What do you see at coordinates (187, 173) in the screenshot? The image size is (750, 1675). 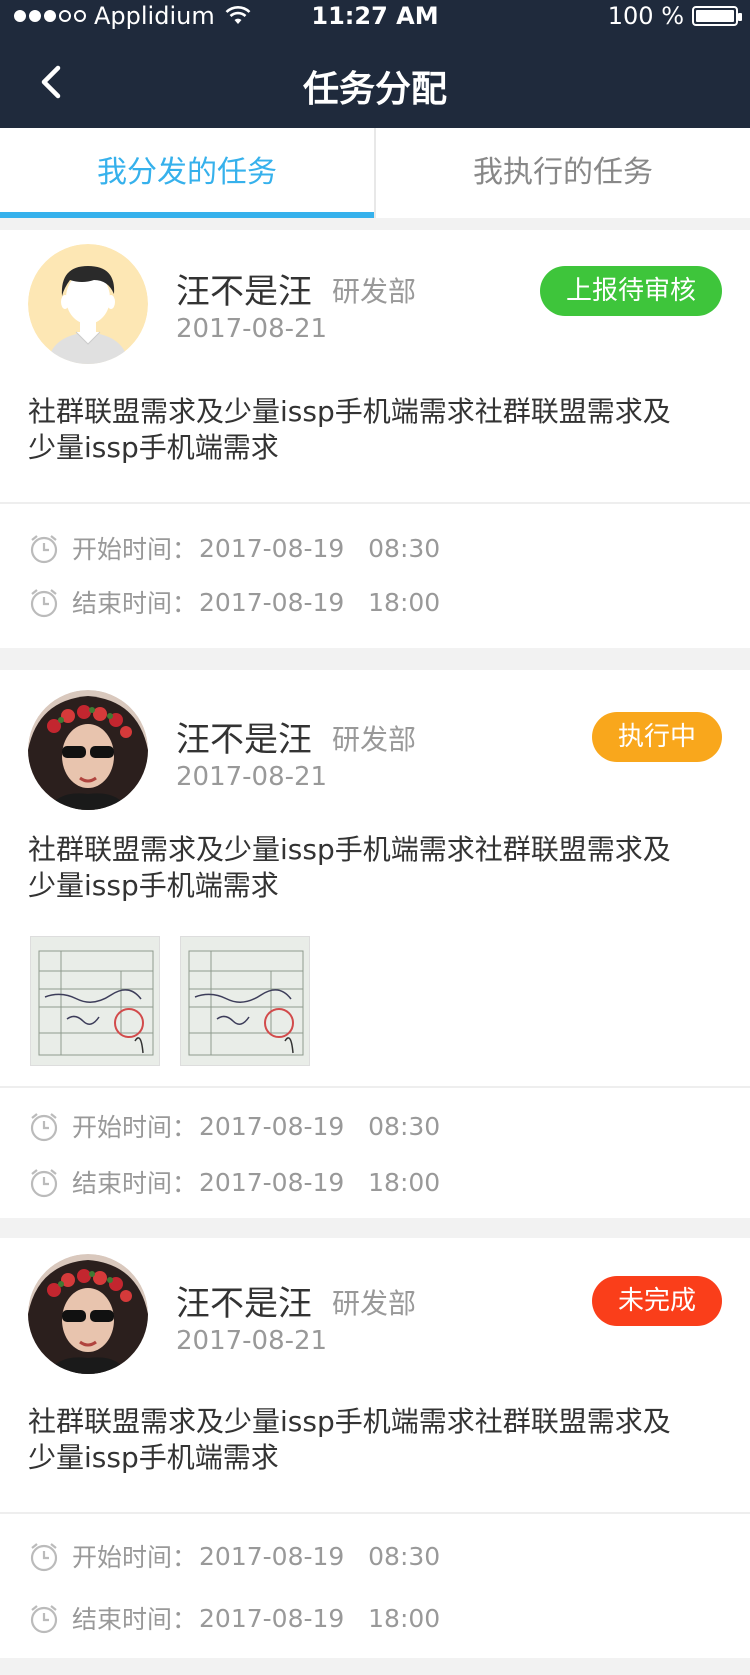 I see `tab-distributed-tasks: 我分发的任务` at bounding box center [187, 173].